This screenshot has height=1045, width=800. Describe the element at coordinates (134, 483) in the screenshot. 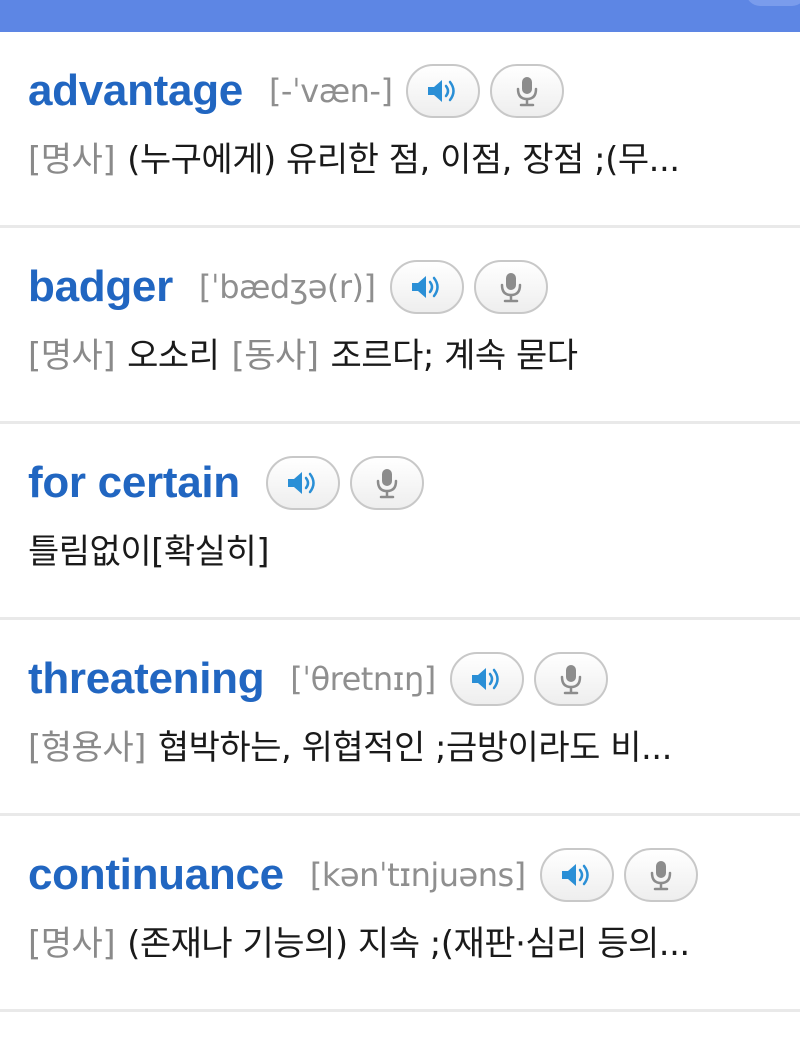

I see `entry-word: for certain` at that location.